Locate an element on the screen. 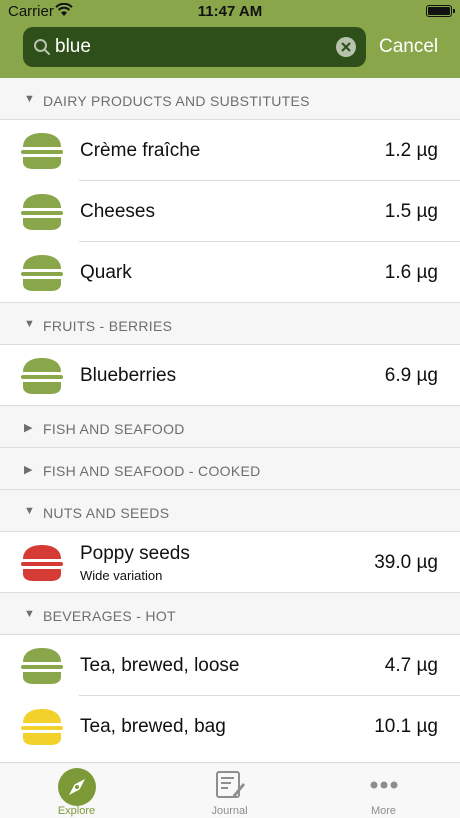  burger-red-icon is located at coordinates (42, 563).